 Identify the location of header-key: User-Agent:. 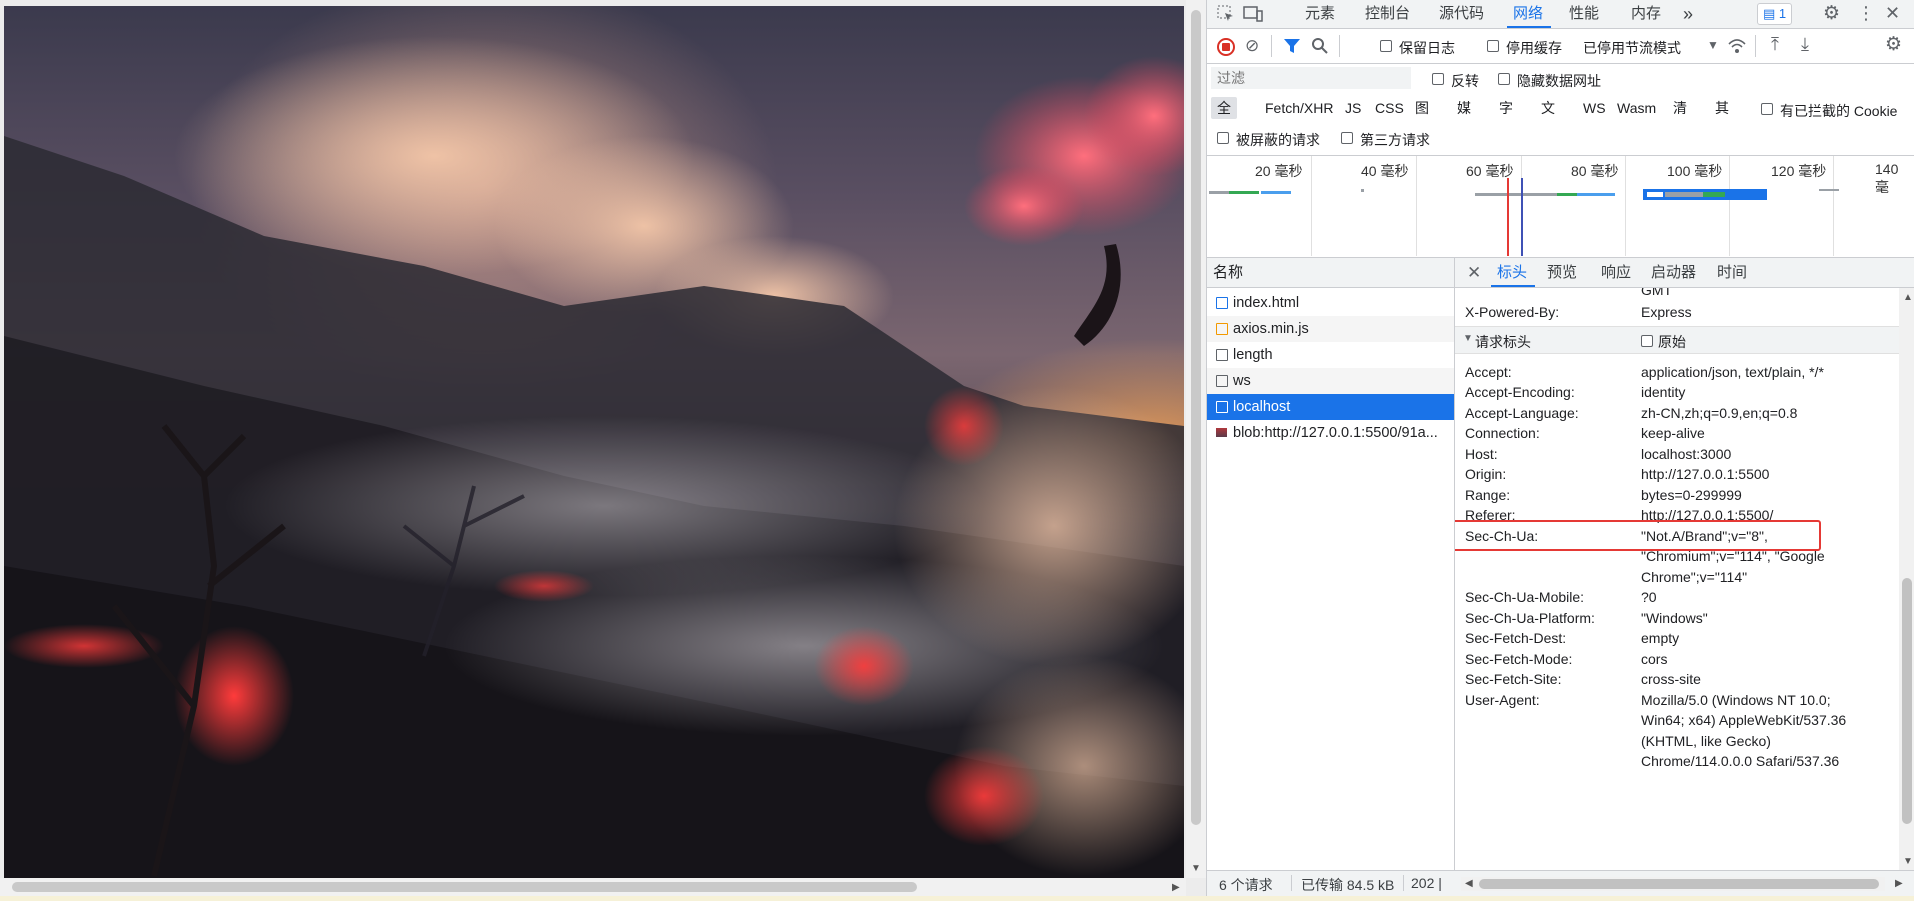
(1502, 700).